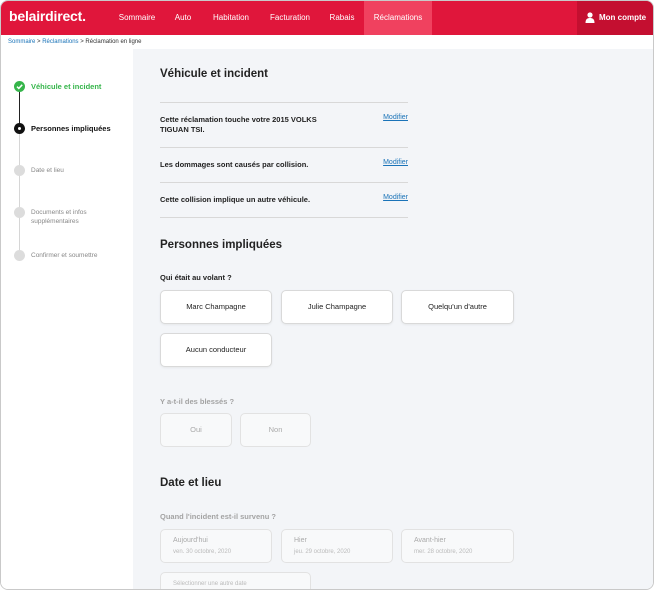  I want to click on date-option-today: Aujourd'hui ven. 30 octobre, 2020, so click(216, 546).